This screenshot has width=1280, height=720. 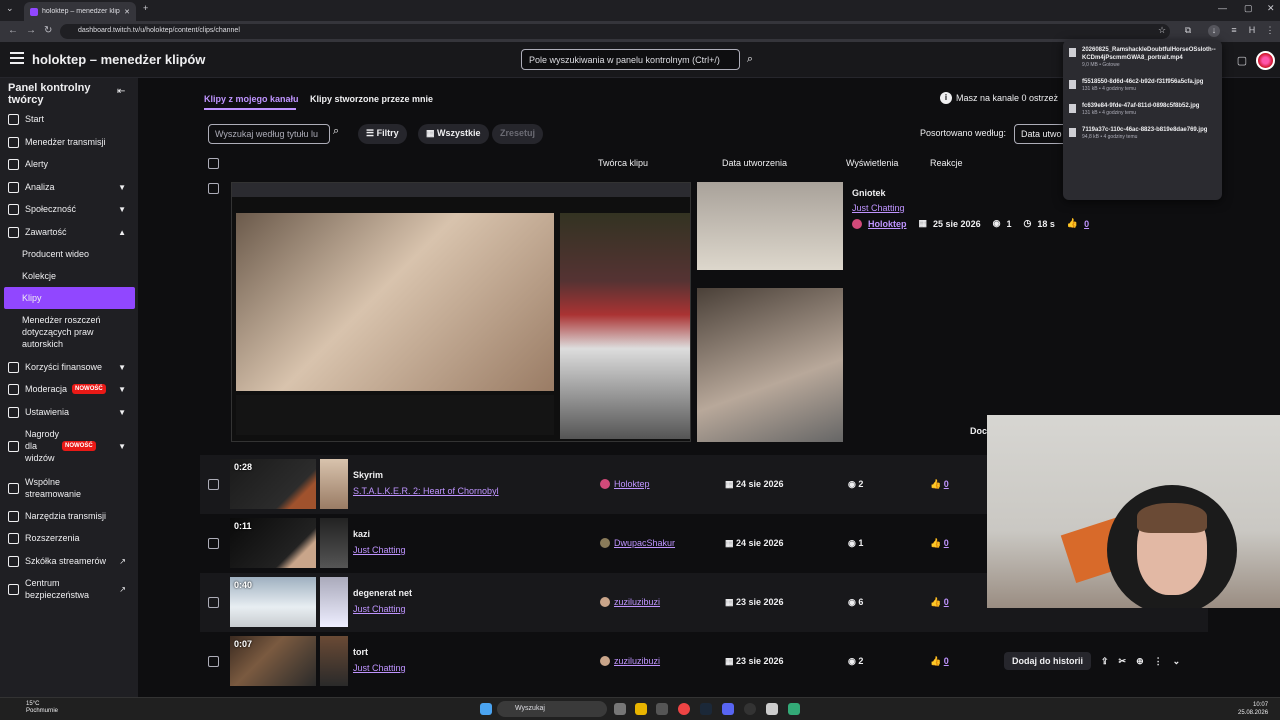 I want to click on sidebar-item-monetization: Korzyści finansowe ▼, so click(x=69, y=367).